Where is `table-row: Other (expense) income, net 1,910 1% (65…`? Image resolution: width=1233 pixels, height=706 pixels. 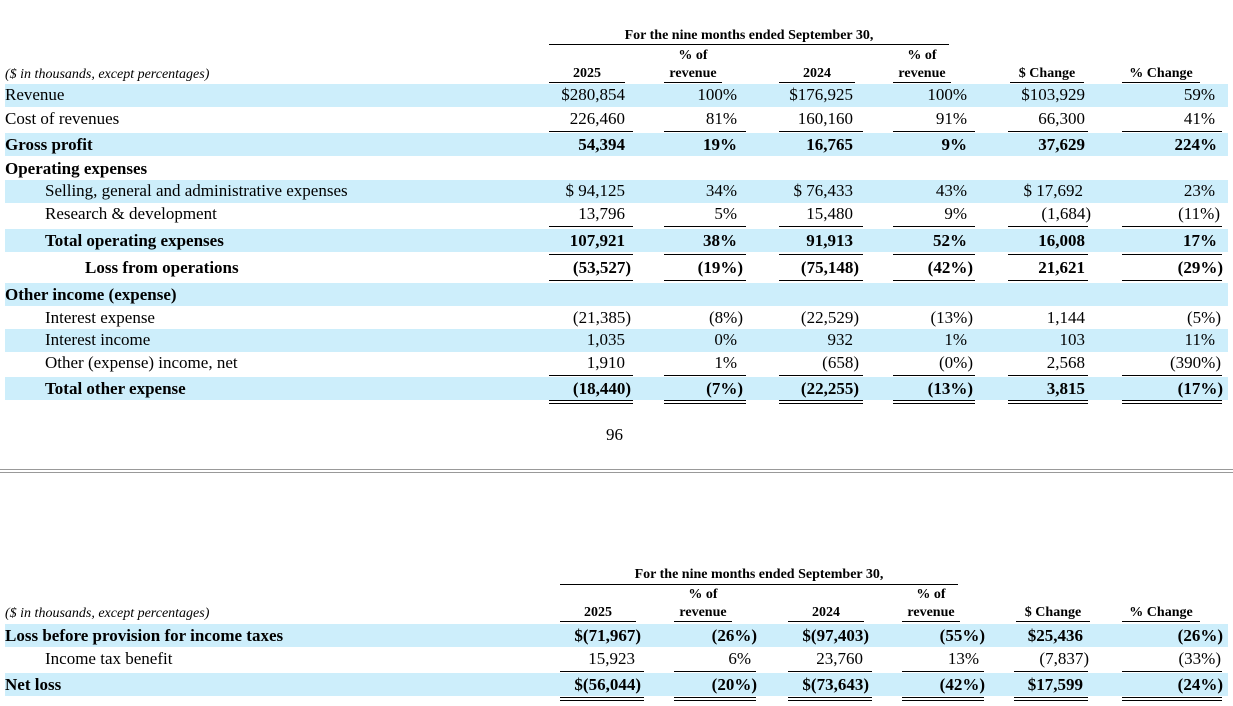
table-row: Other (expense) income, net 1,910 1% (65… is located at coordinates (616, 363).